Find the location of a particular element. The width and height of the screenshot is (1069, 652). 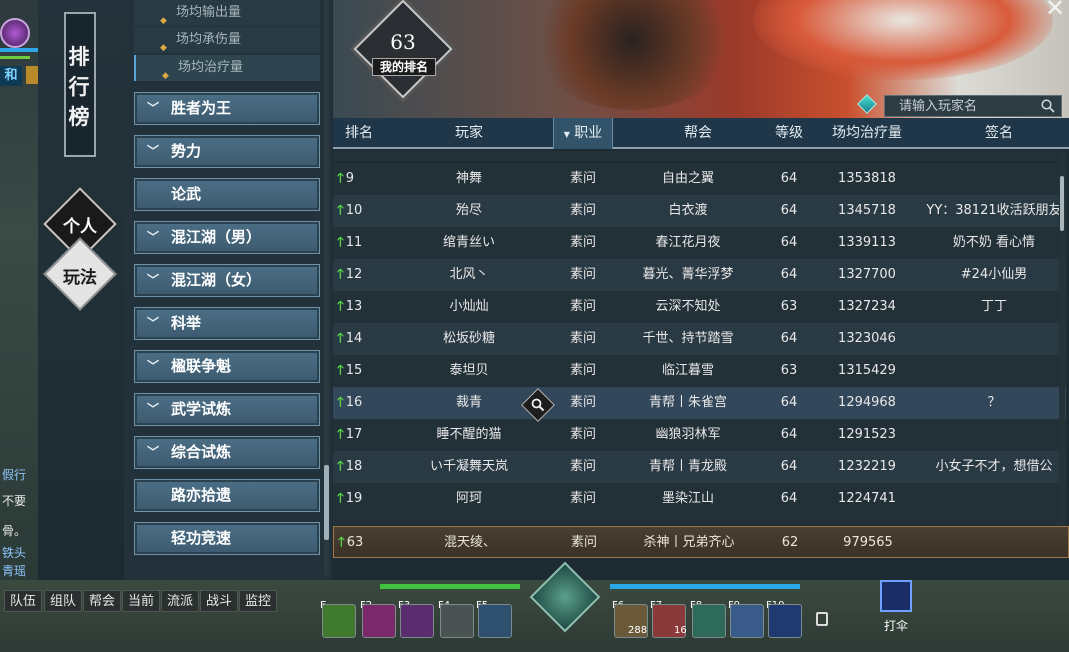

hp-bar is located at coordinates (450, 586).